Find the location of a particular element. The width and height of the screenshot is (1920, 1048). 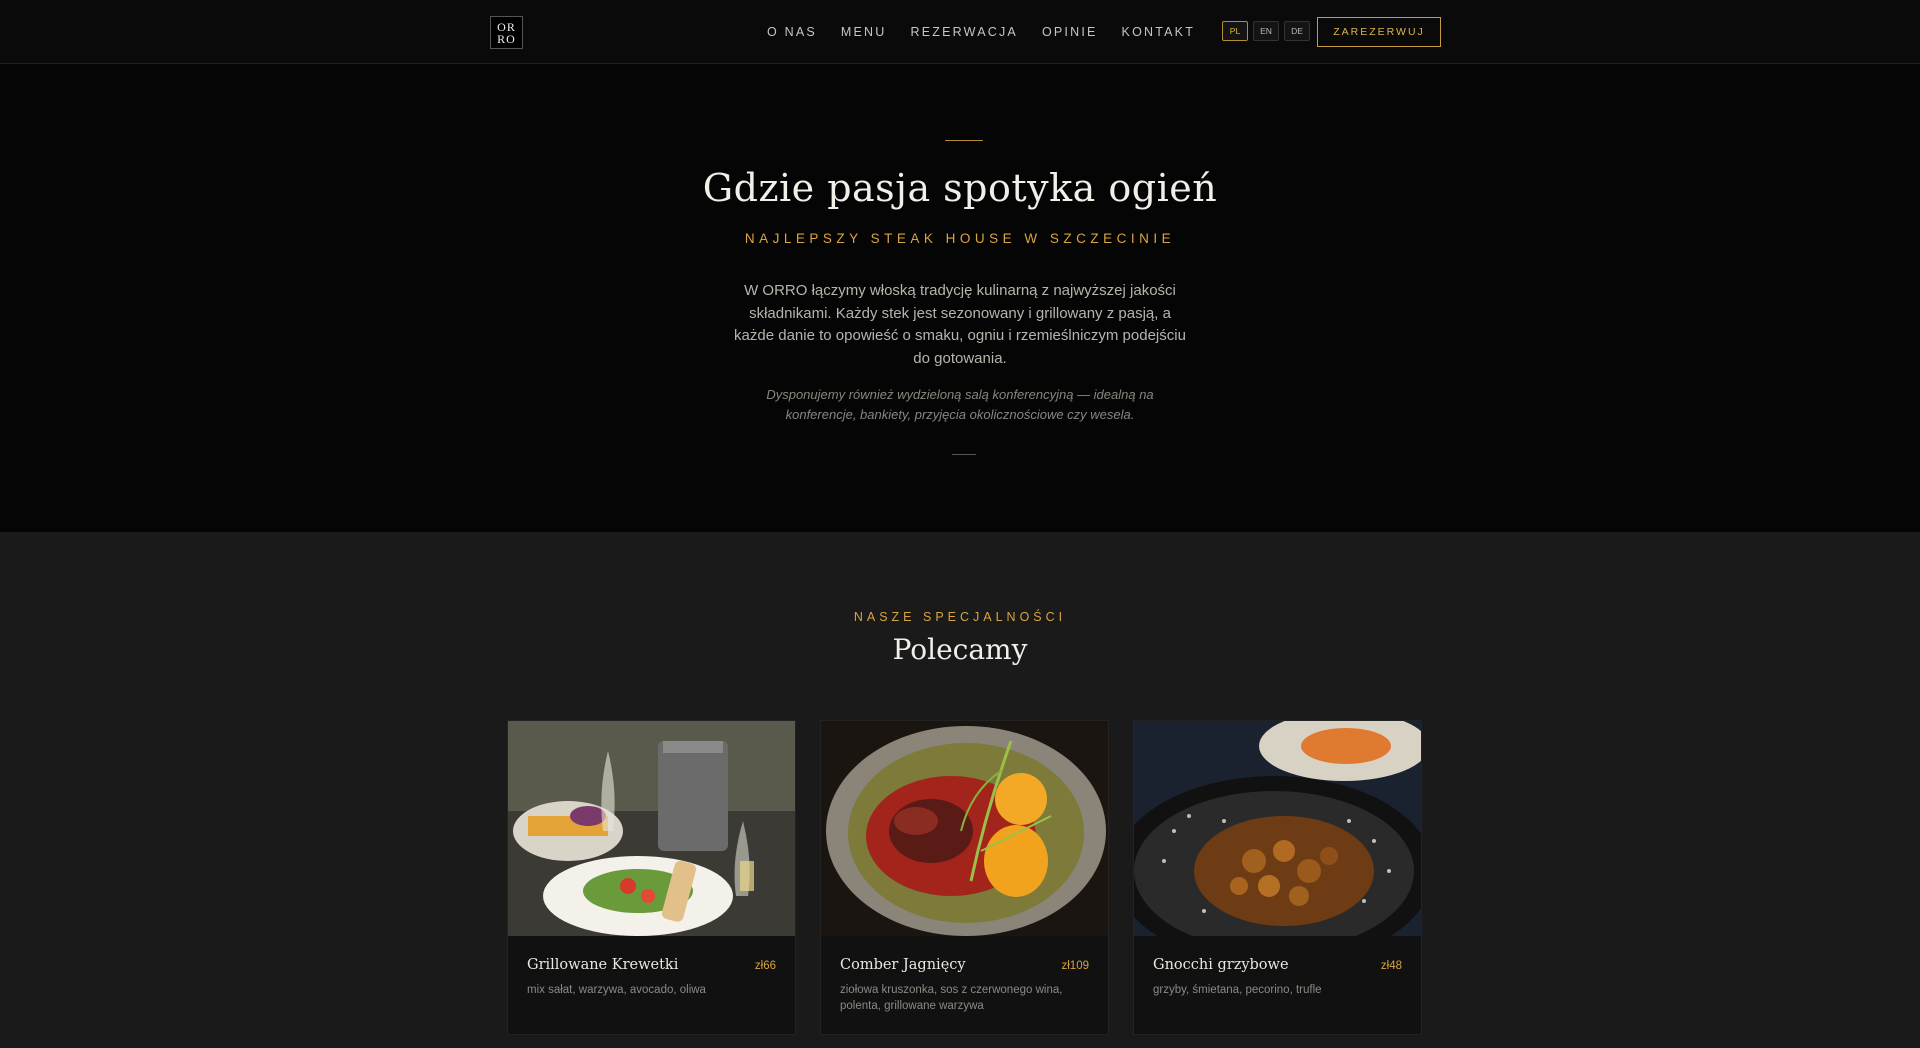

dish-name: Grillowane Krewetki is located at coordinates (603, 965).